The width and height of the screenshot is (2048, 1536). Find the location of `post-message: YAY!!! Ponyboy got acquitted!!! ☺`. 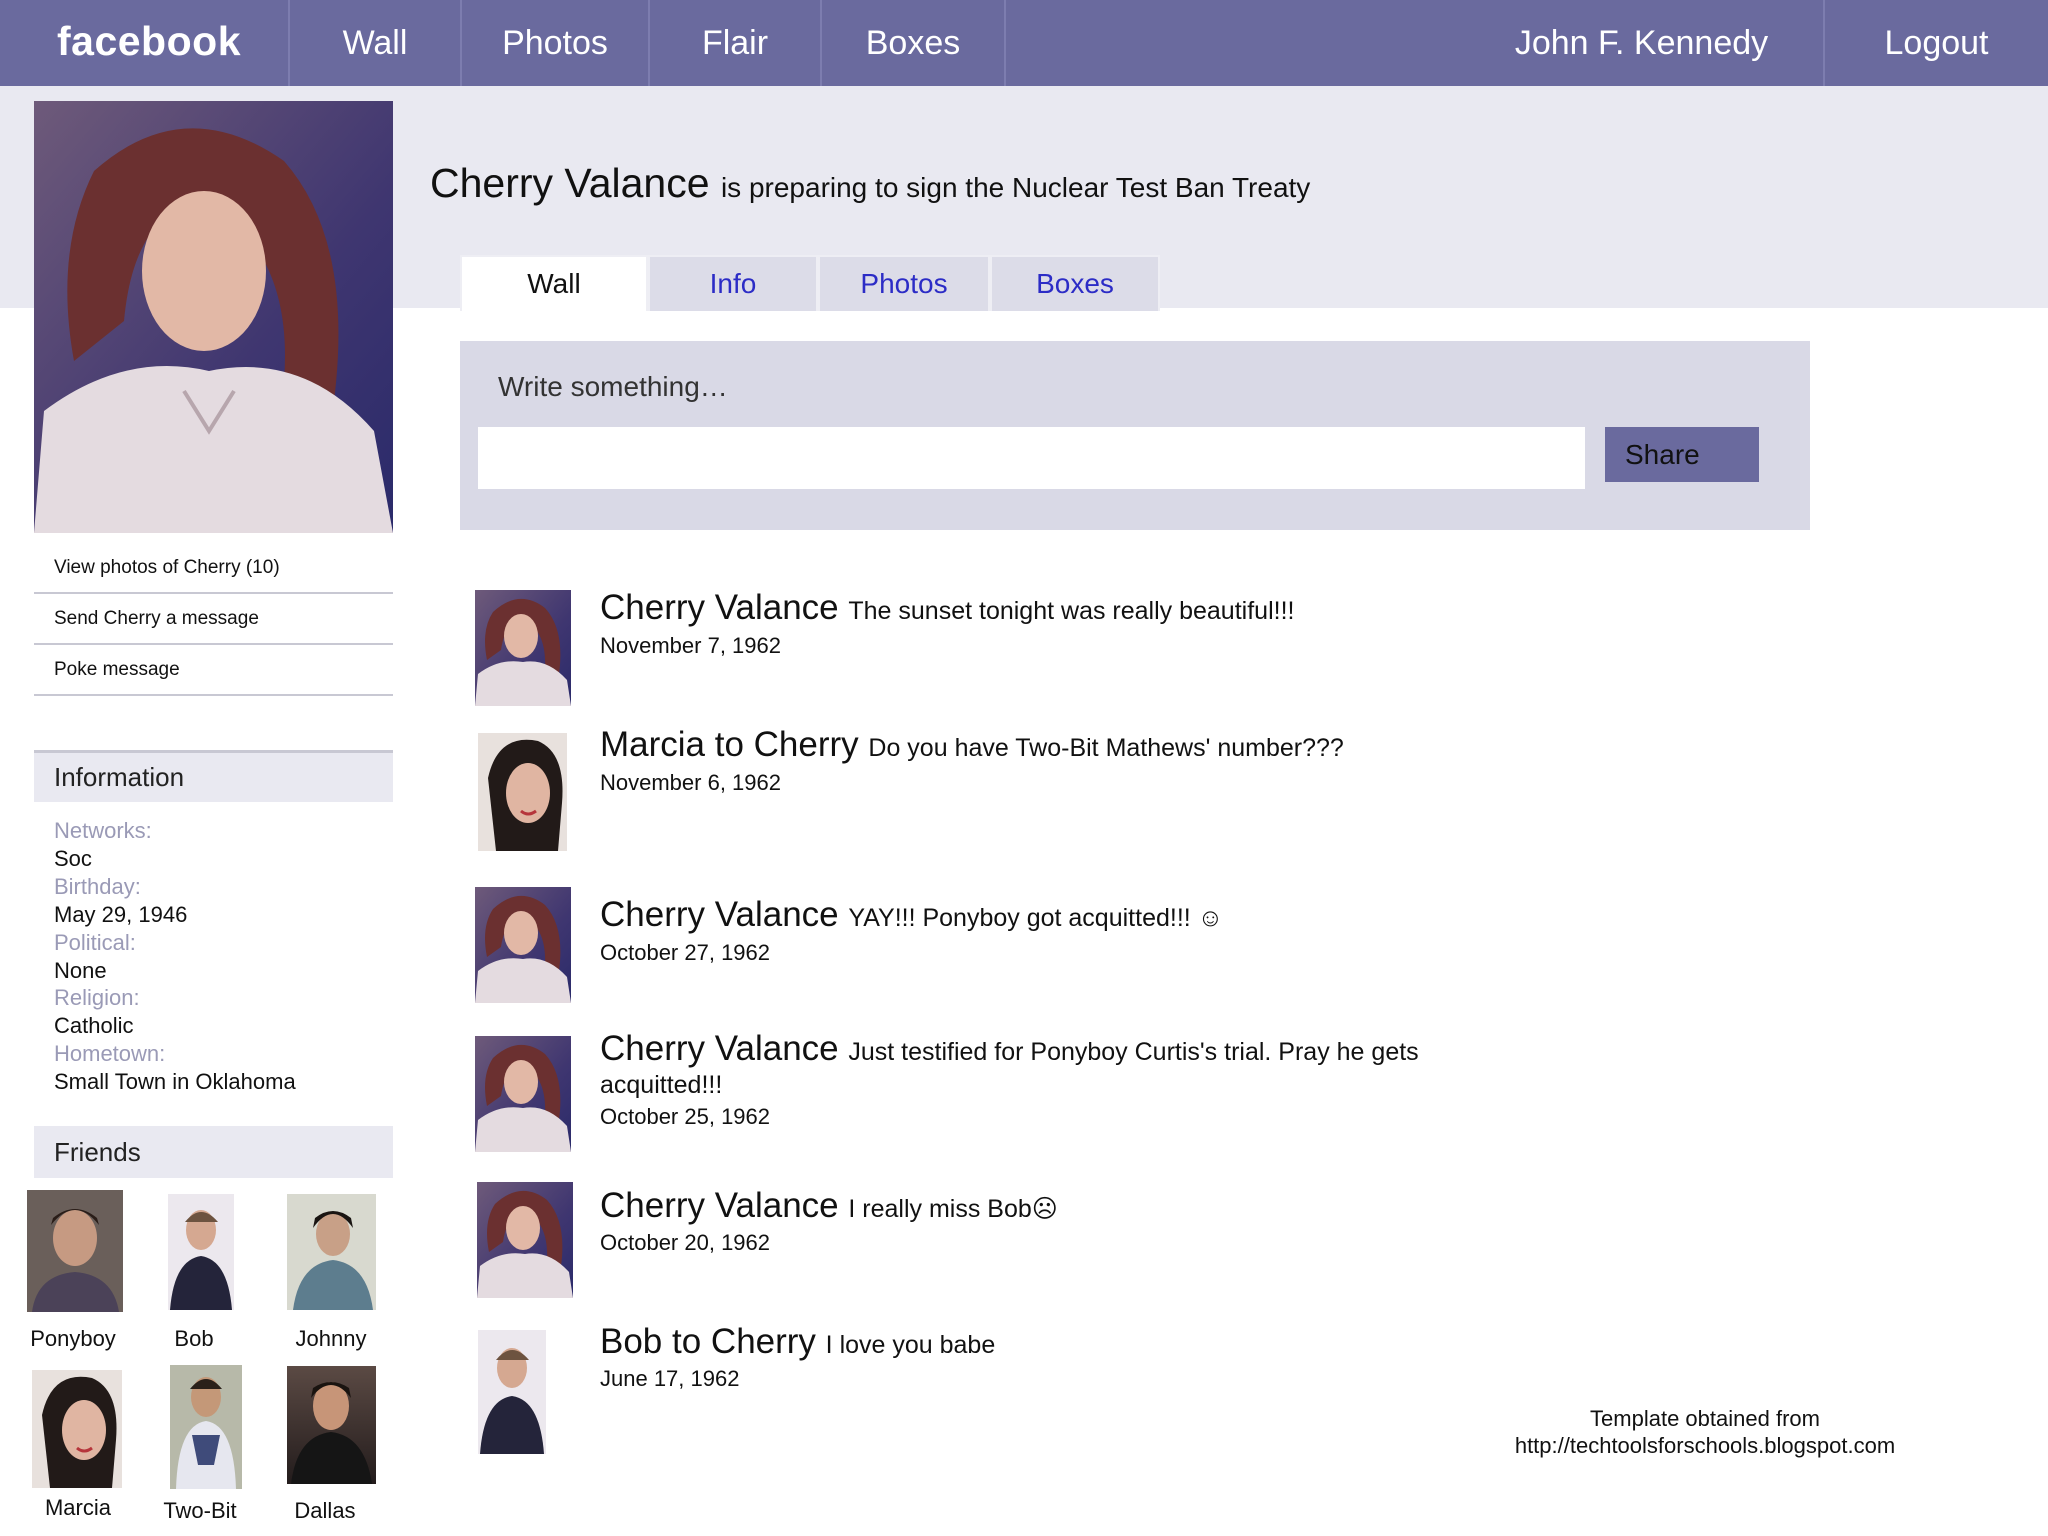

post-message: YAY!!! Ponyboy got acquitted!!! ☺ is located at coordinates (1036, 918).